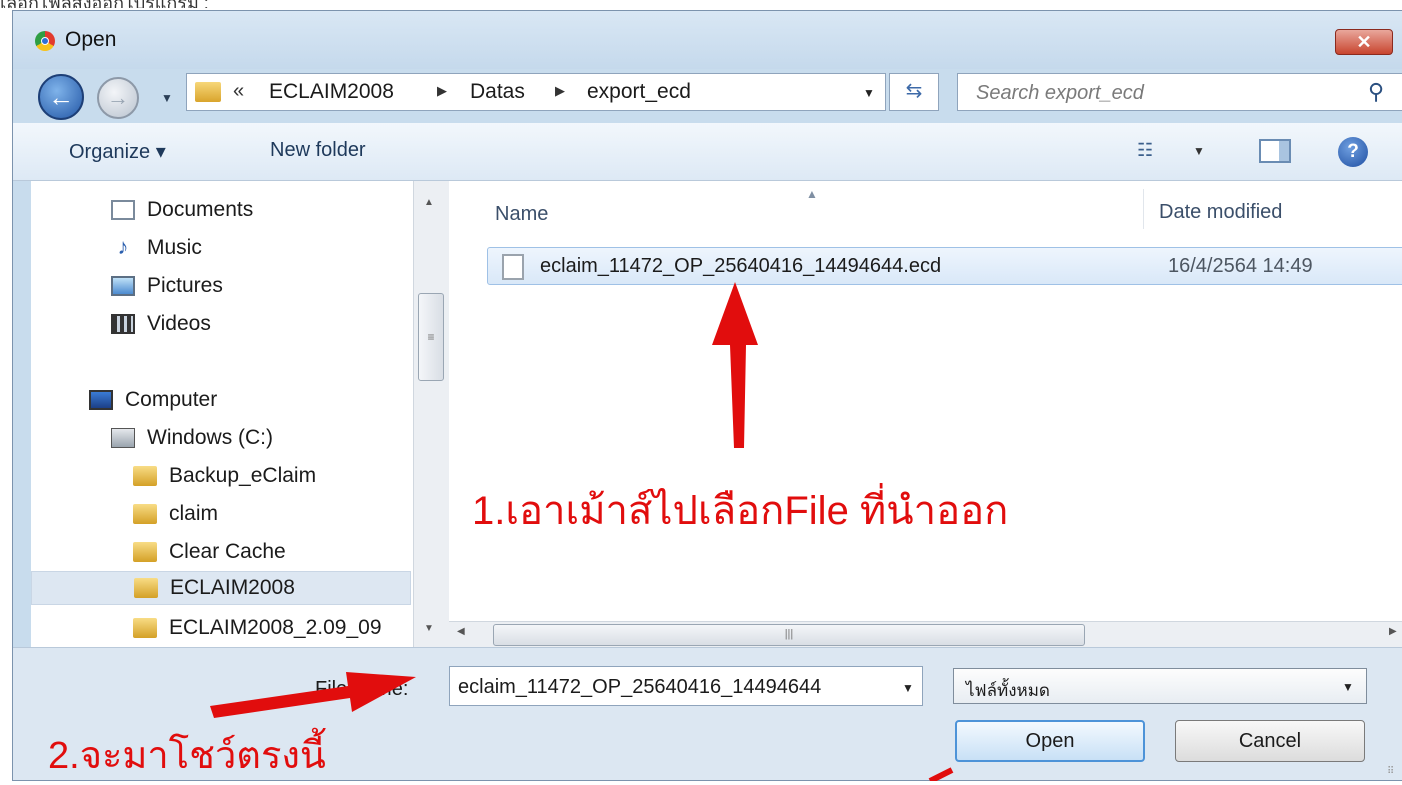 Image resolution: width=1402 pixels, height=785 pixels. What do you see at coordinates (1240, 266) in the screenshot?
I see `file-date-modified: 16/4/2564 14:49` at bounding box center [1240, 266].